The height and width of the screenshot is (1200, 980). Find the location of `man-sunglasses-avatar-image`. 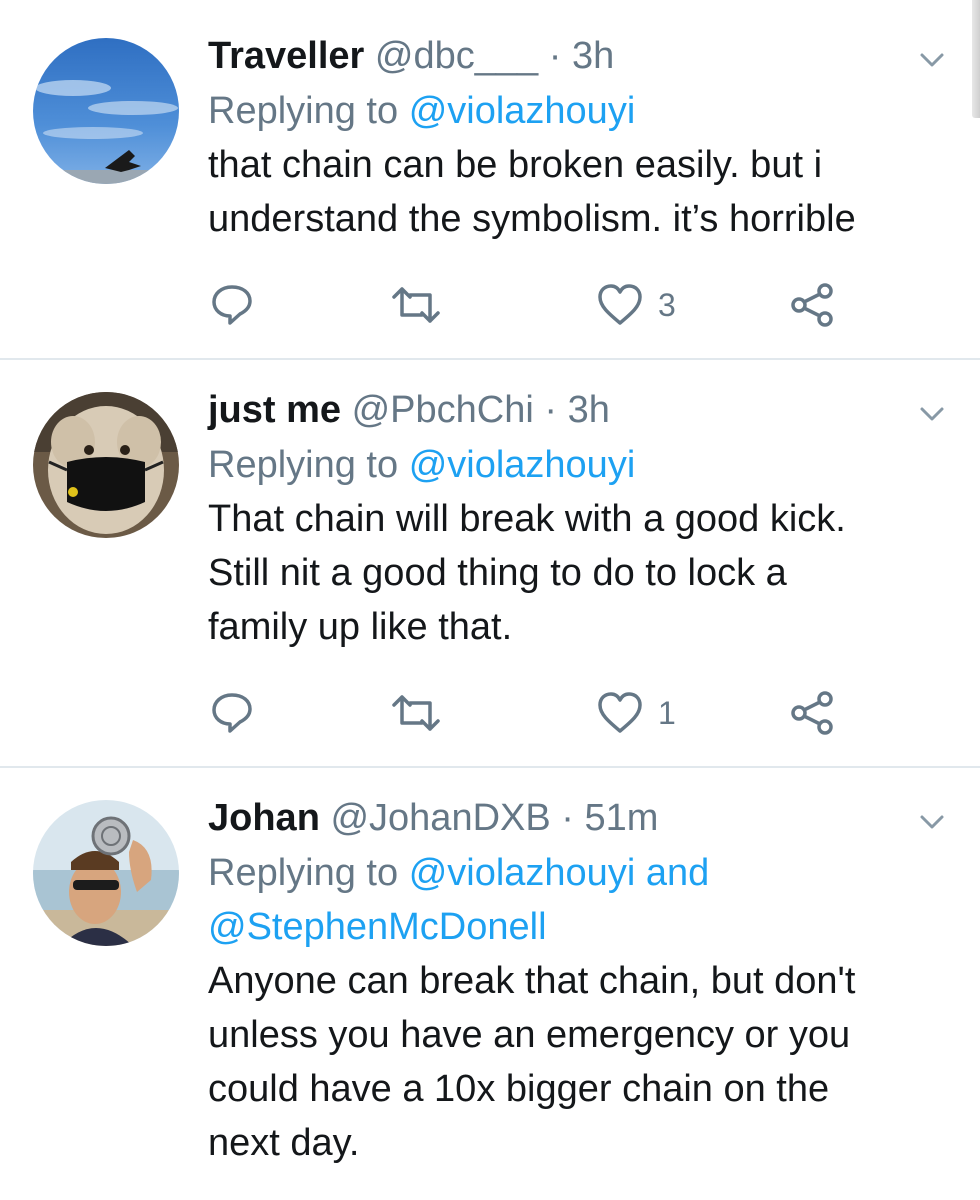

man-sunglasses-avatar-image is located at coordinates (106, 873).